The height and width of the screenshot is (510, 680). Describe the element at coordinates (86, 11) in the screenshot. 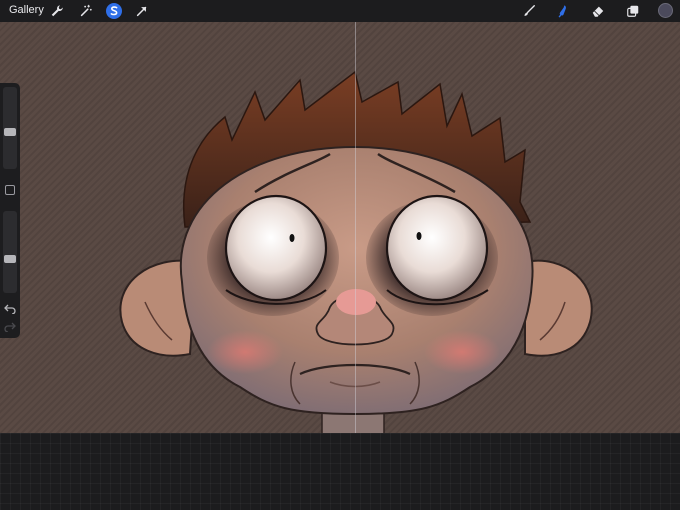

I see `magic-wand-icon` at that location.